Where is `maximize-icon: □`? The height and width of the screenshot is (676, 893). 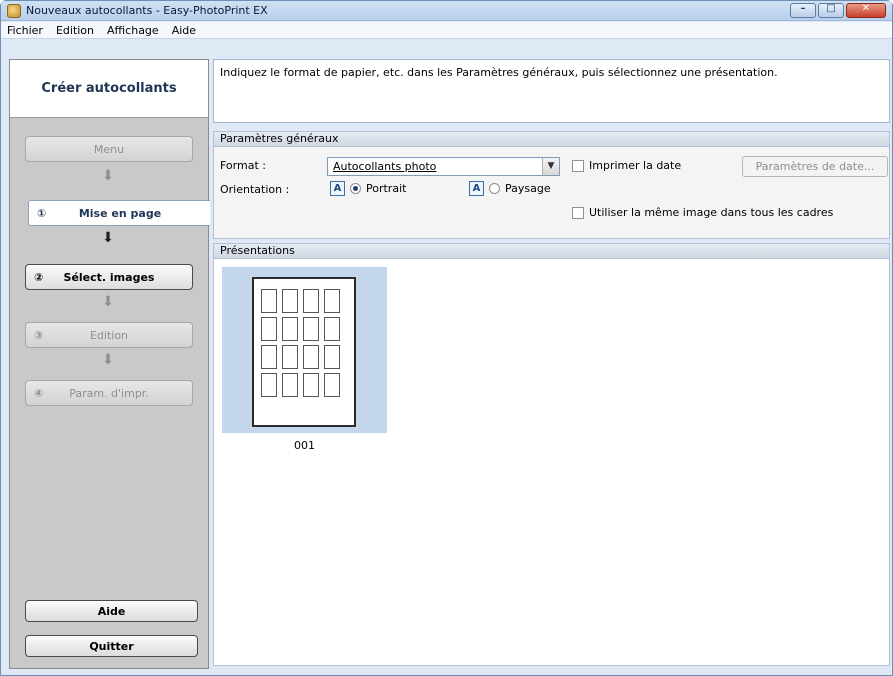
maximize-icon: □ is located at coordinates (831, 8).